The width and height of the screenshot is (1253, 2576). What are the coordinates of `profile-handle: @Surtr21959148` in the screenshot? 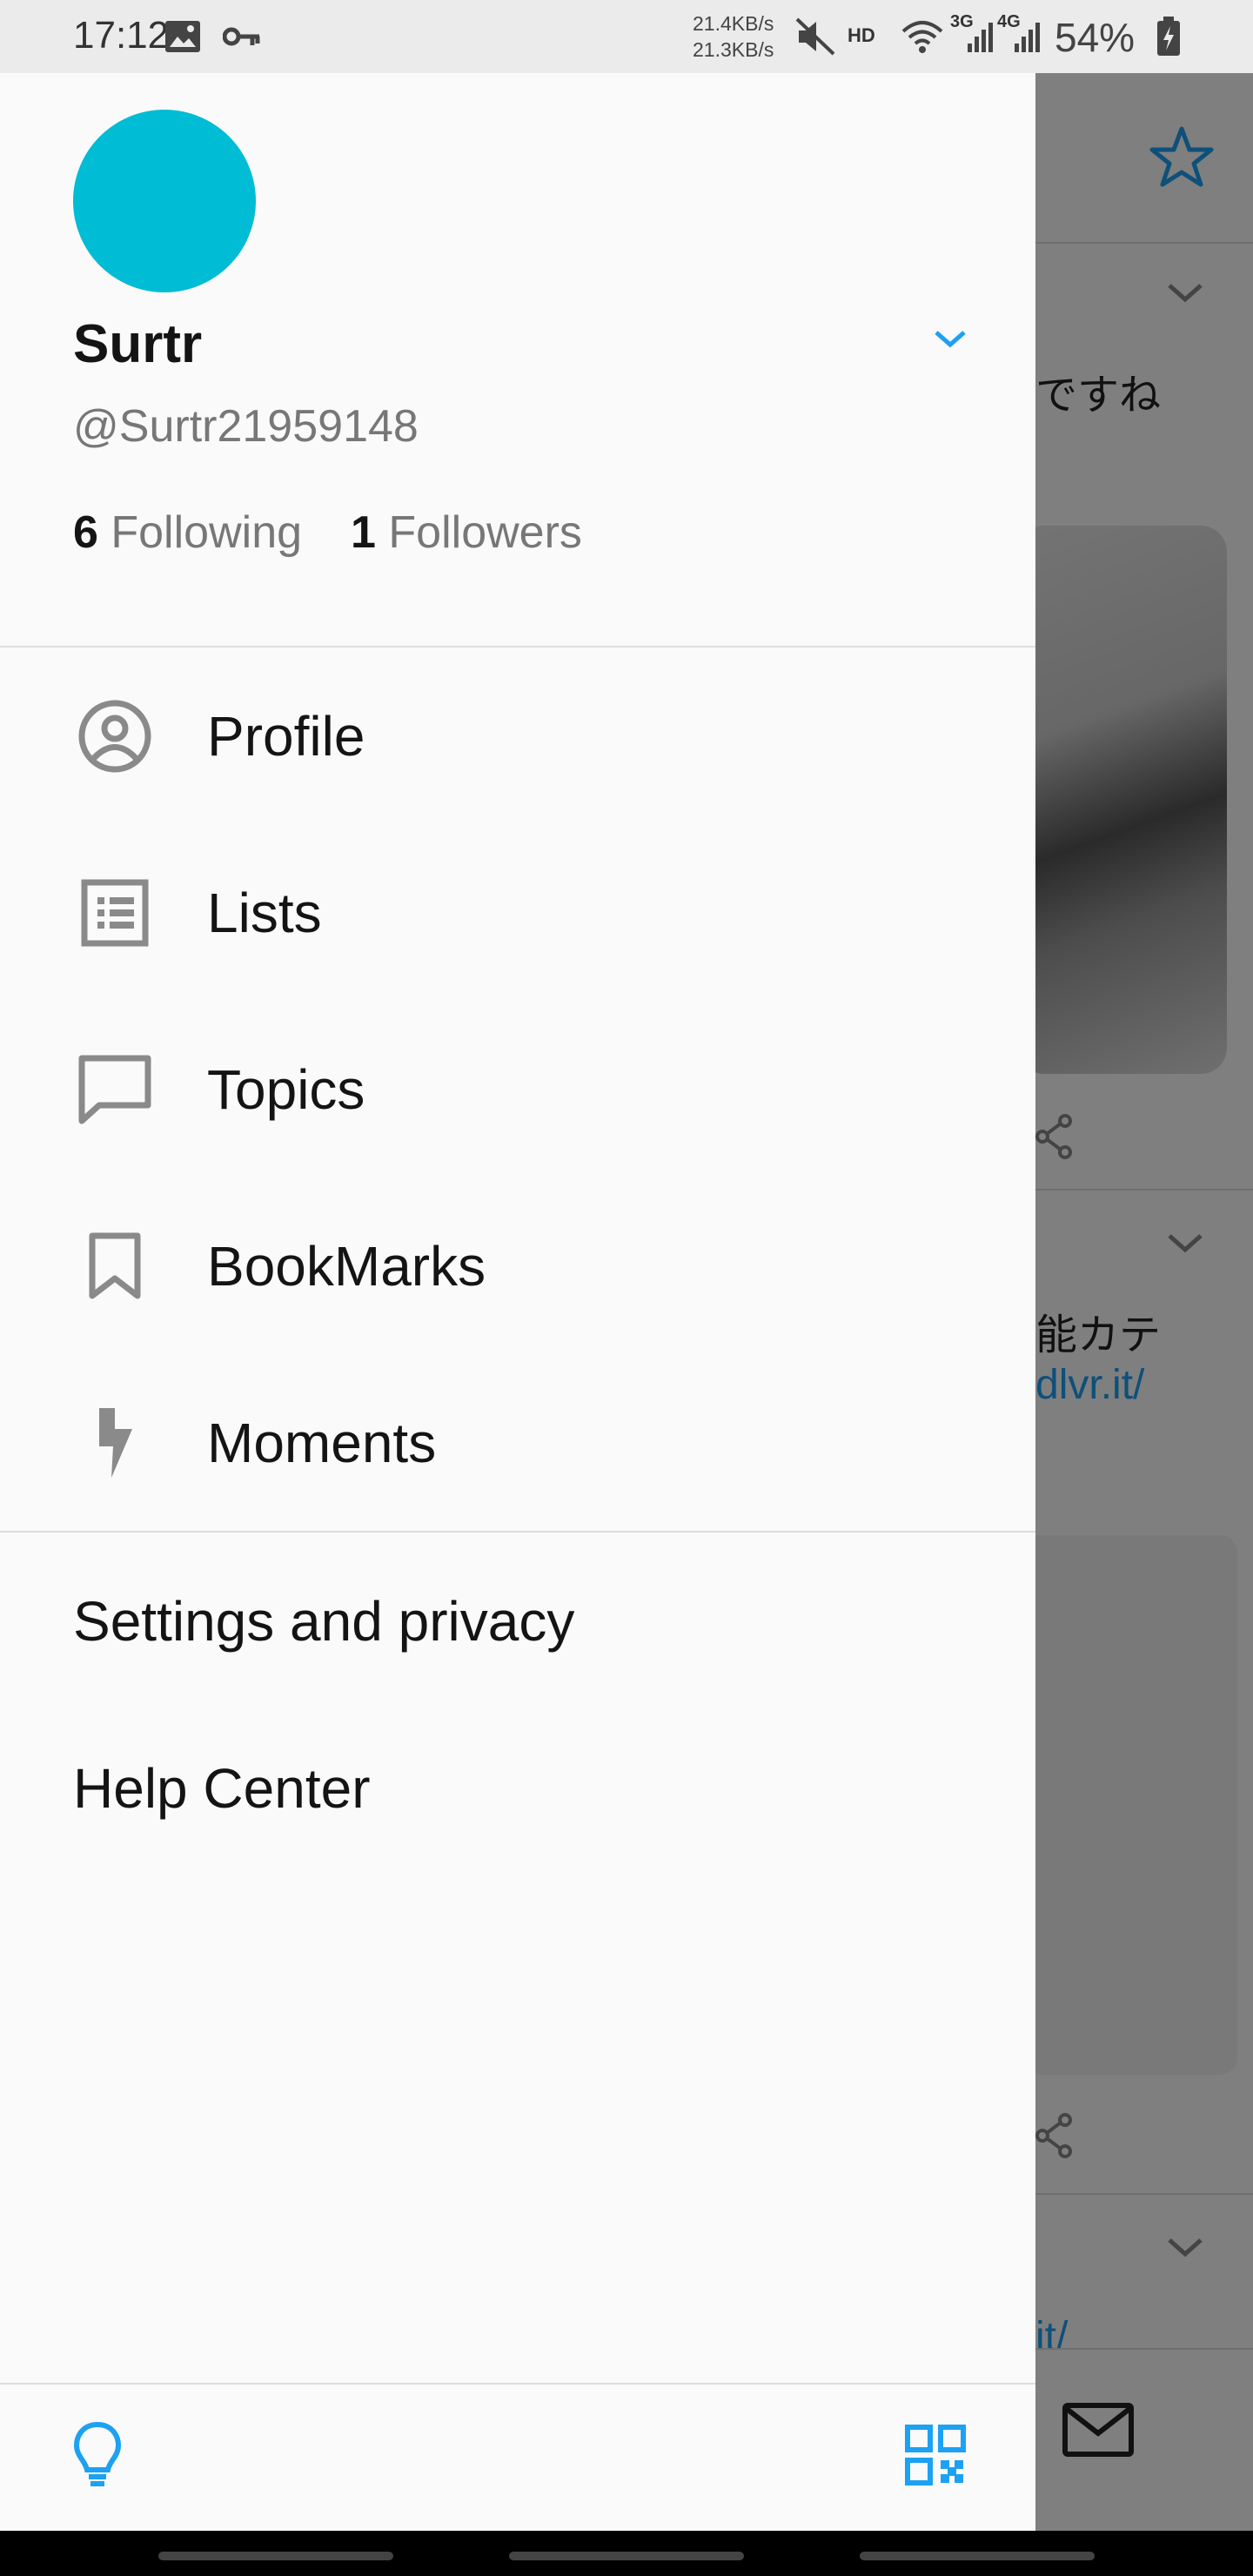 It's located at (246, 426).